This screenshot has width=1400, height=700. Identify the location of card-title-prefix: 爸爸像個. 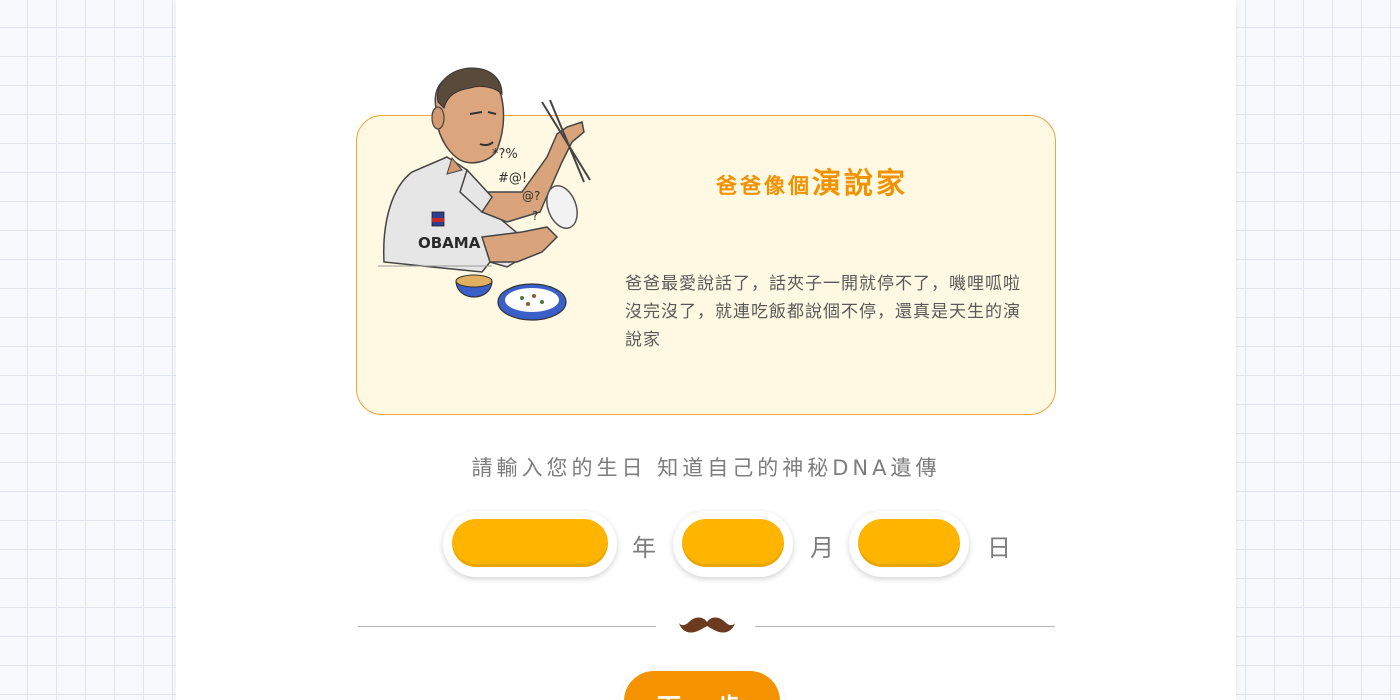
(763, 186).